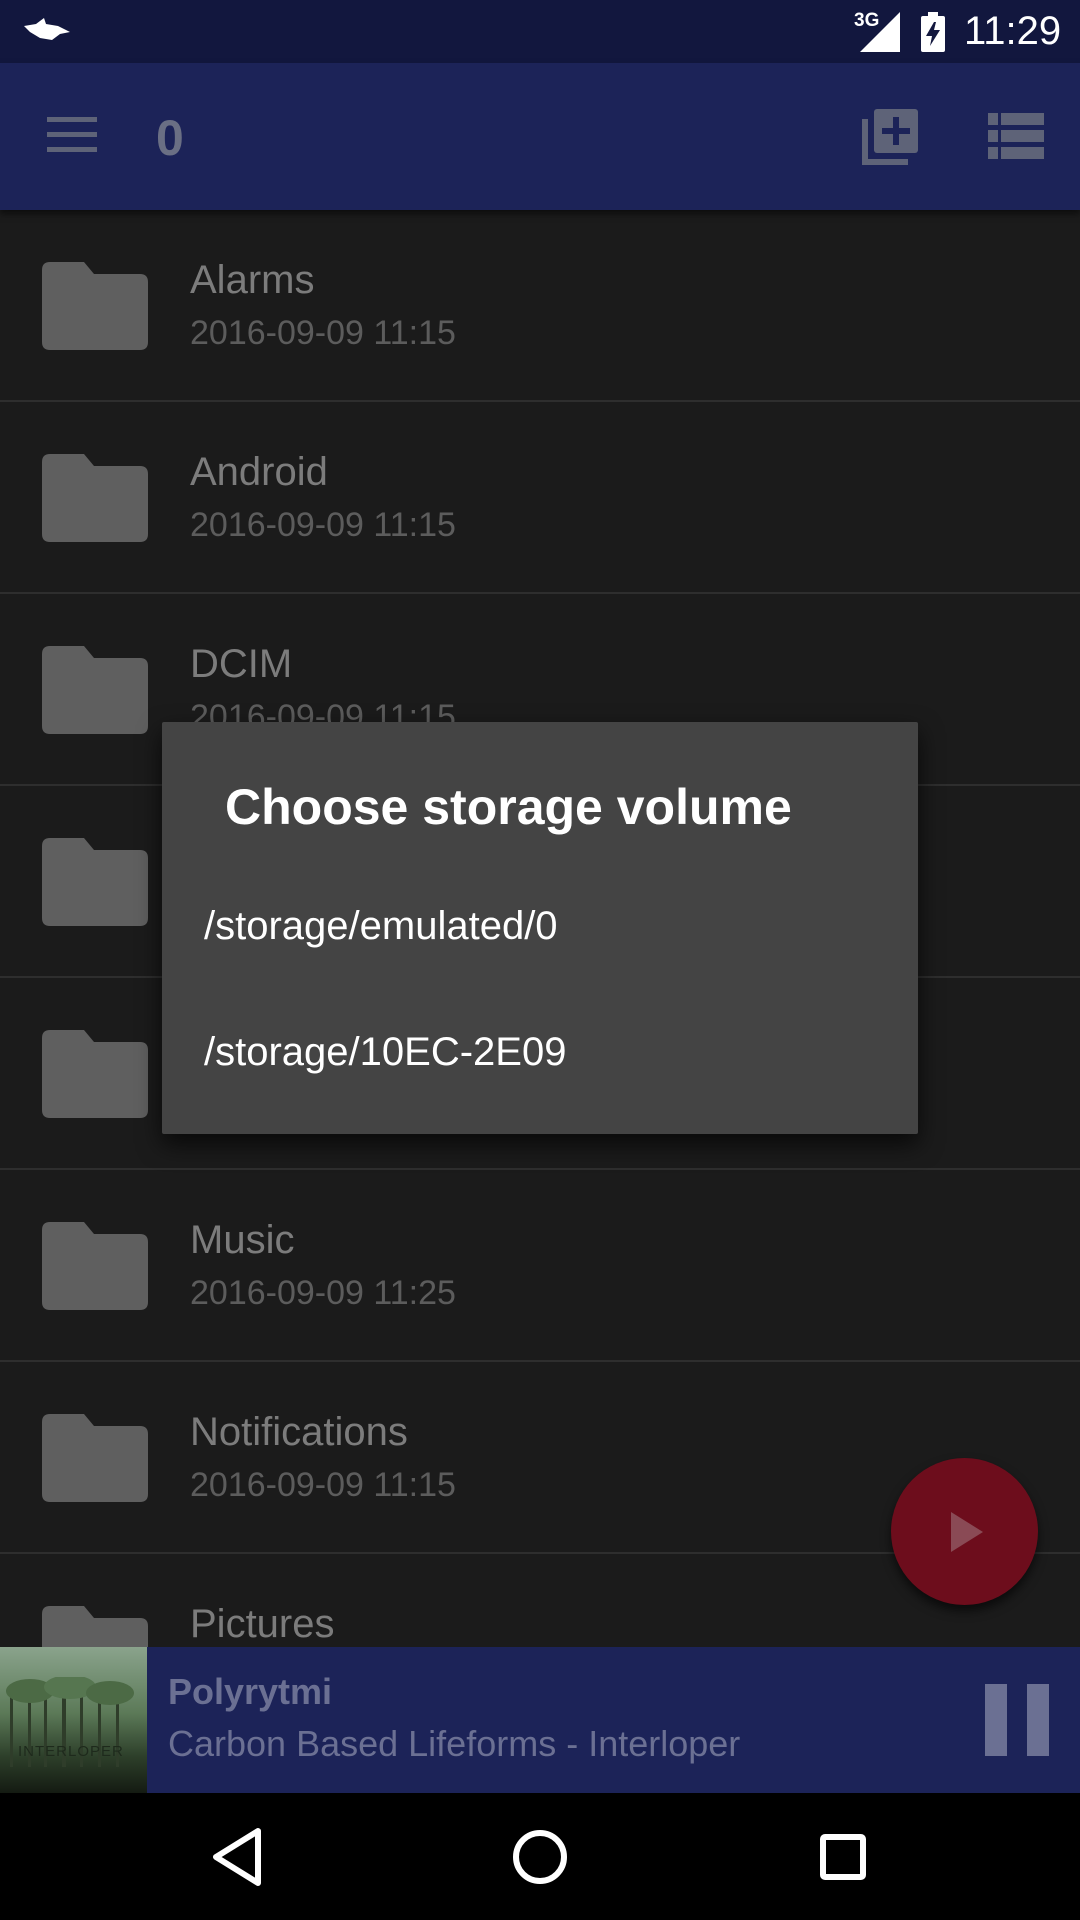 The image size is (1080, 1920). What do you see at coordinates (967, 1532) in the screenshot?
I see `play-icon` at bounding box center [967, 1532].